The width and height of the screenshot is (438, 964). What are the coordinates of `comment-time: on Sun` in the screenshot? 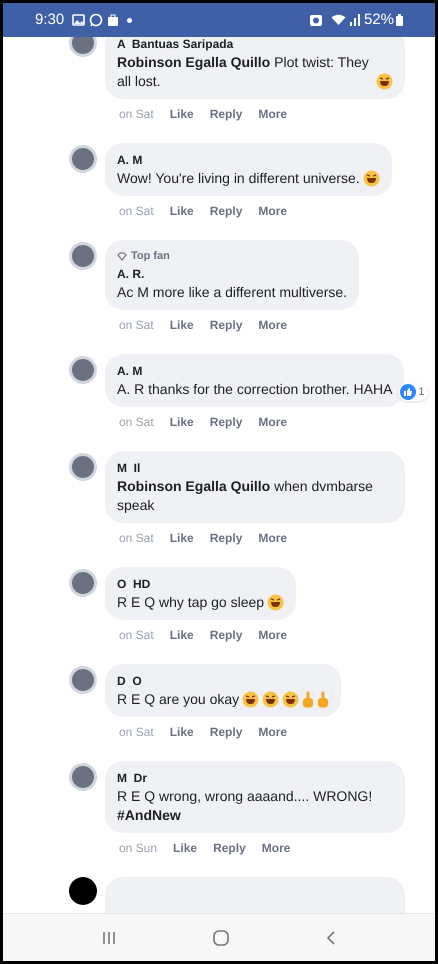 It's located at (138, 848).